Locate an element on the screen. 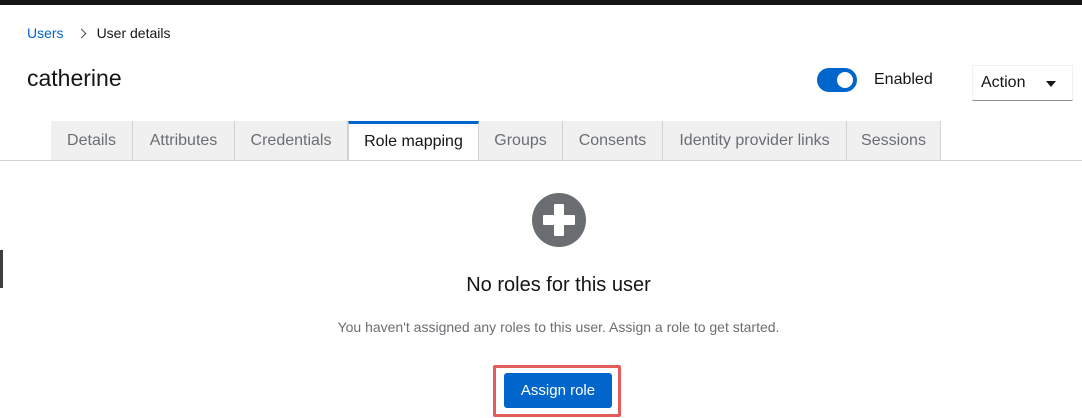 The height and width of the screenshot is (418, 1082). plus-vertical is located at coordinates (559, 220).